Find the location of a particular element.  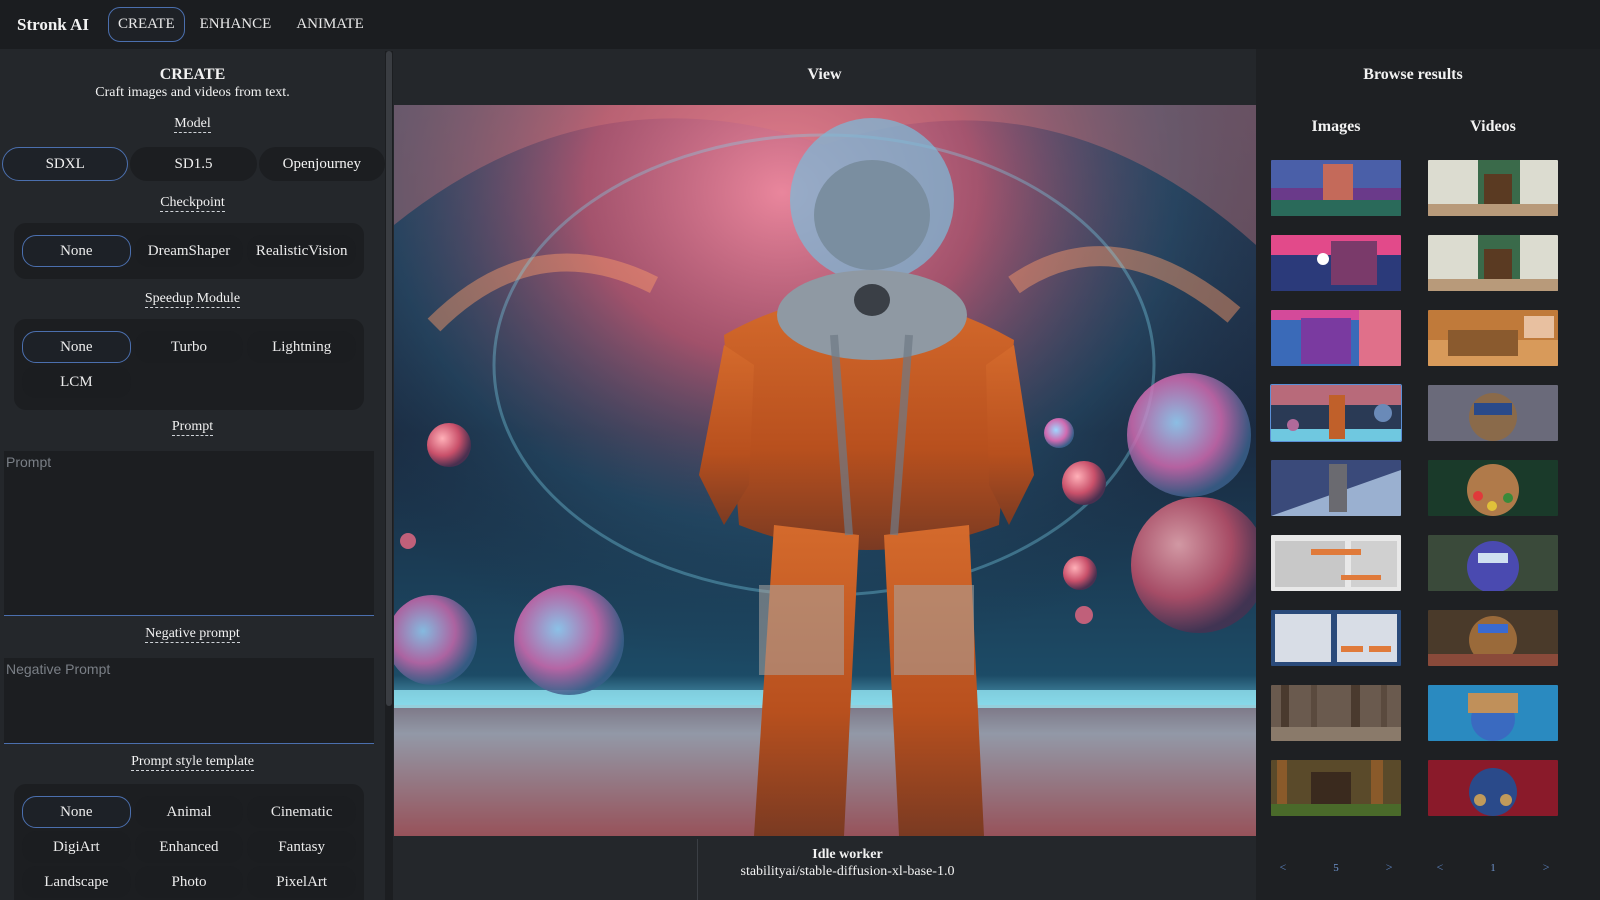

tab-animate: ANIMATE is located at coordinates (330, 24).